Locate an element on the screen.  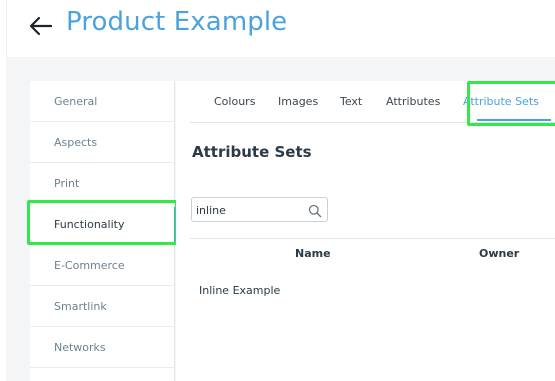
column-header-name: Name is located at coordinates (313, 253).